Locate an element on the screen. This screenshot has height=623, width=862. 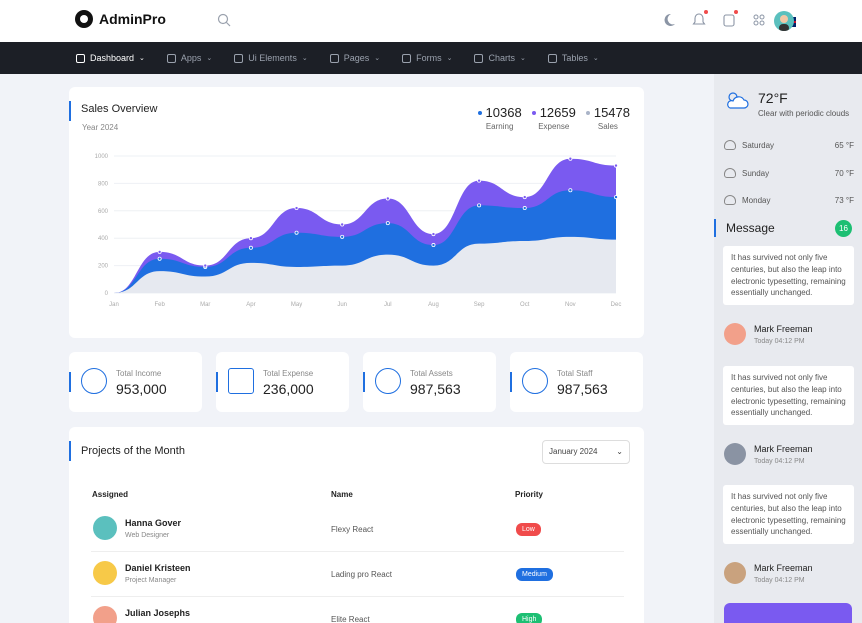
assignee-role: Web Designer is located at coordinates (147, 535).